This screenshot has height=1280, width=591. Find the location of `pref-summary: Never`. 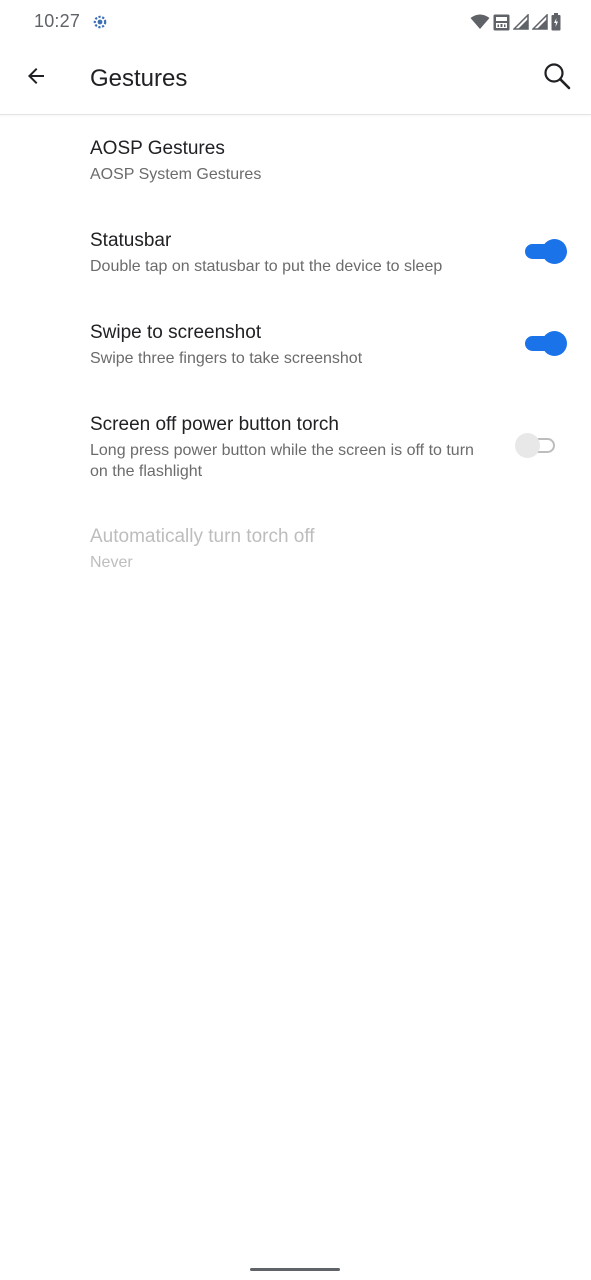

pref-summary: Never is located at coordinates (111, 562).